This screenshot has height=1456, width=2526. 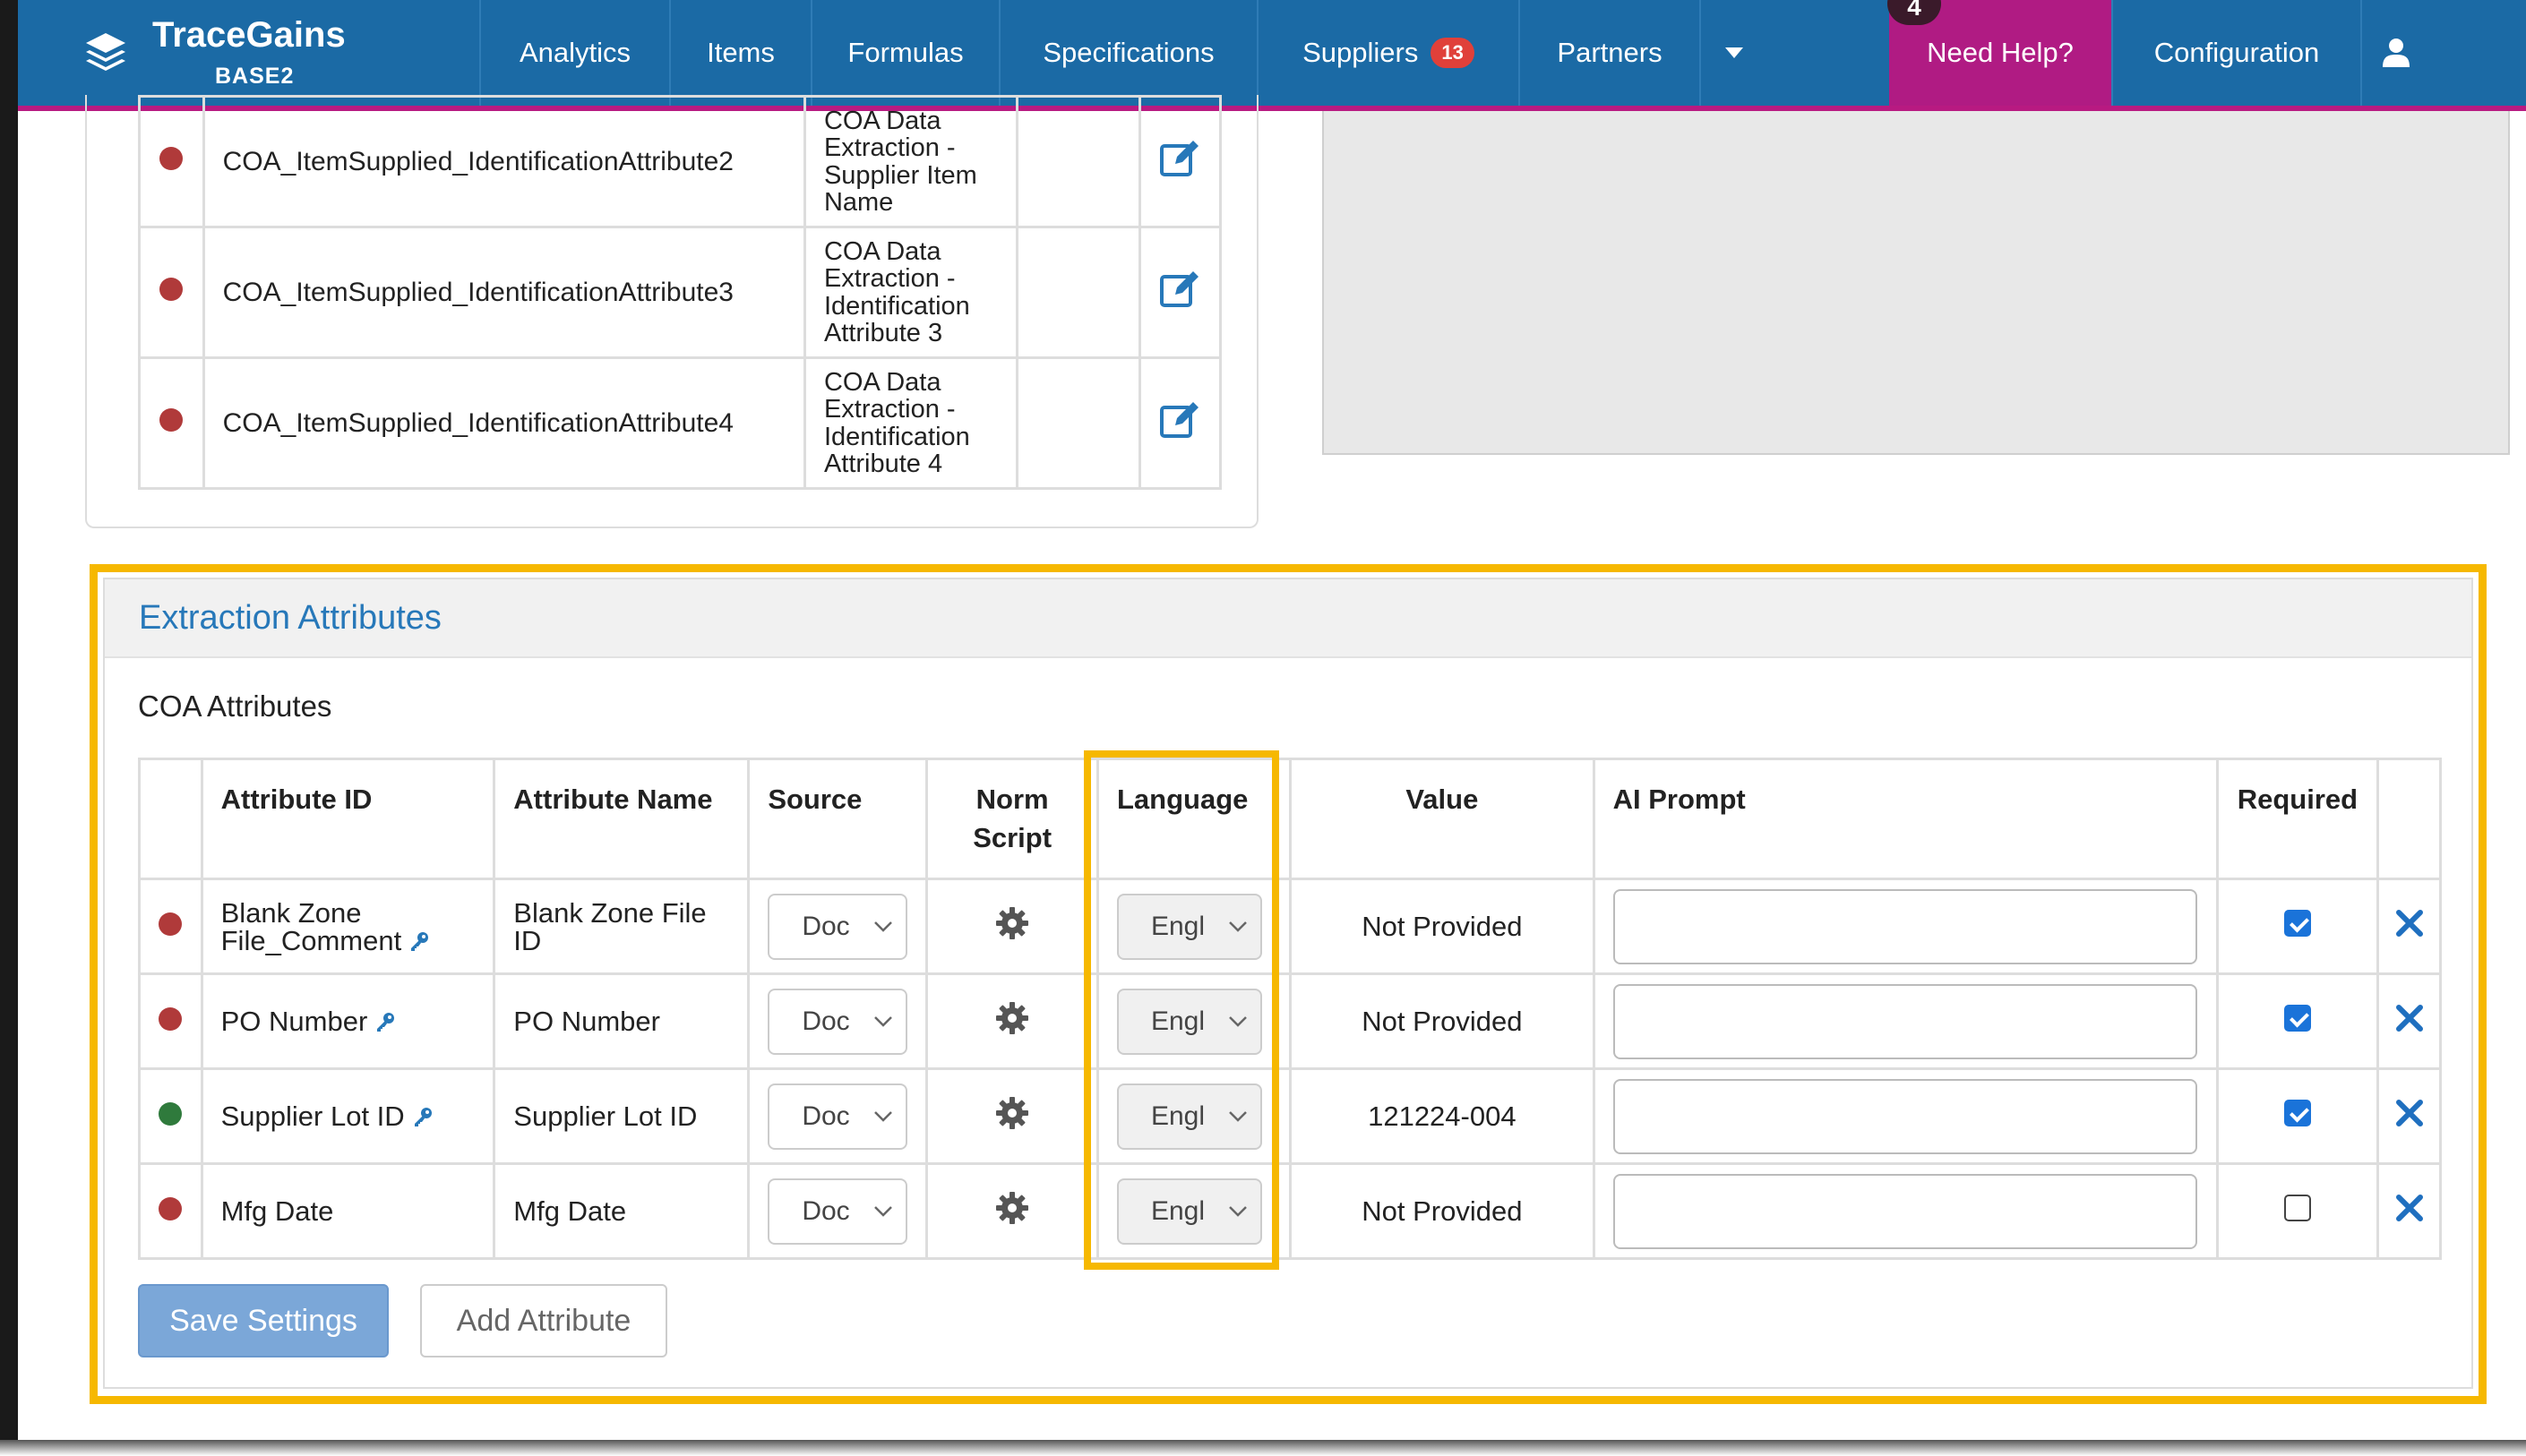 I want to click on nav-label: Specifications, so click(x=1129, y=52).